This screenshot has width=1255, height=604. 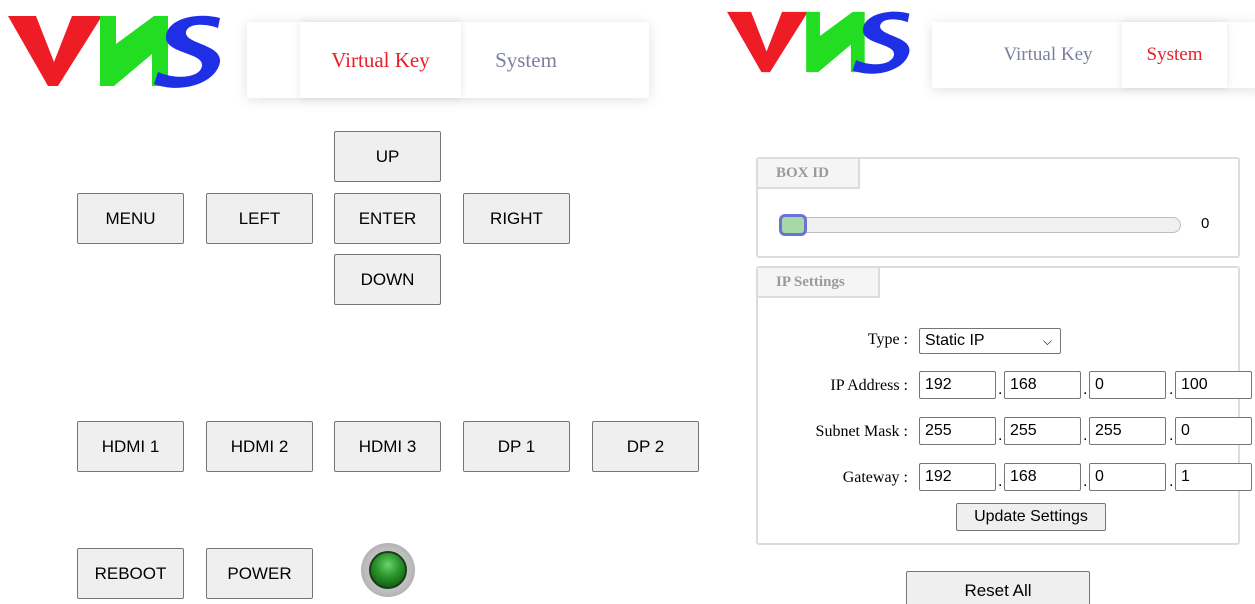 I want to click on up-button: UP, so click(x=387, y=156).